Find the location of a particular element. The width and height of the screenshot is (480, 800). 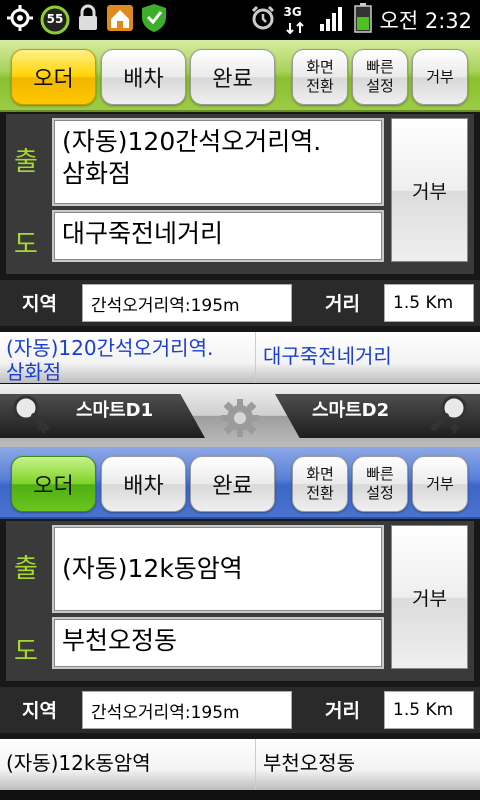

smart-d1-label: 스마트D1 is located at coordinates (114, 409).